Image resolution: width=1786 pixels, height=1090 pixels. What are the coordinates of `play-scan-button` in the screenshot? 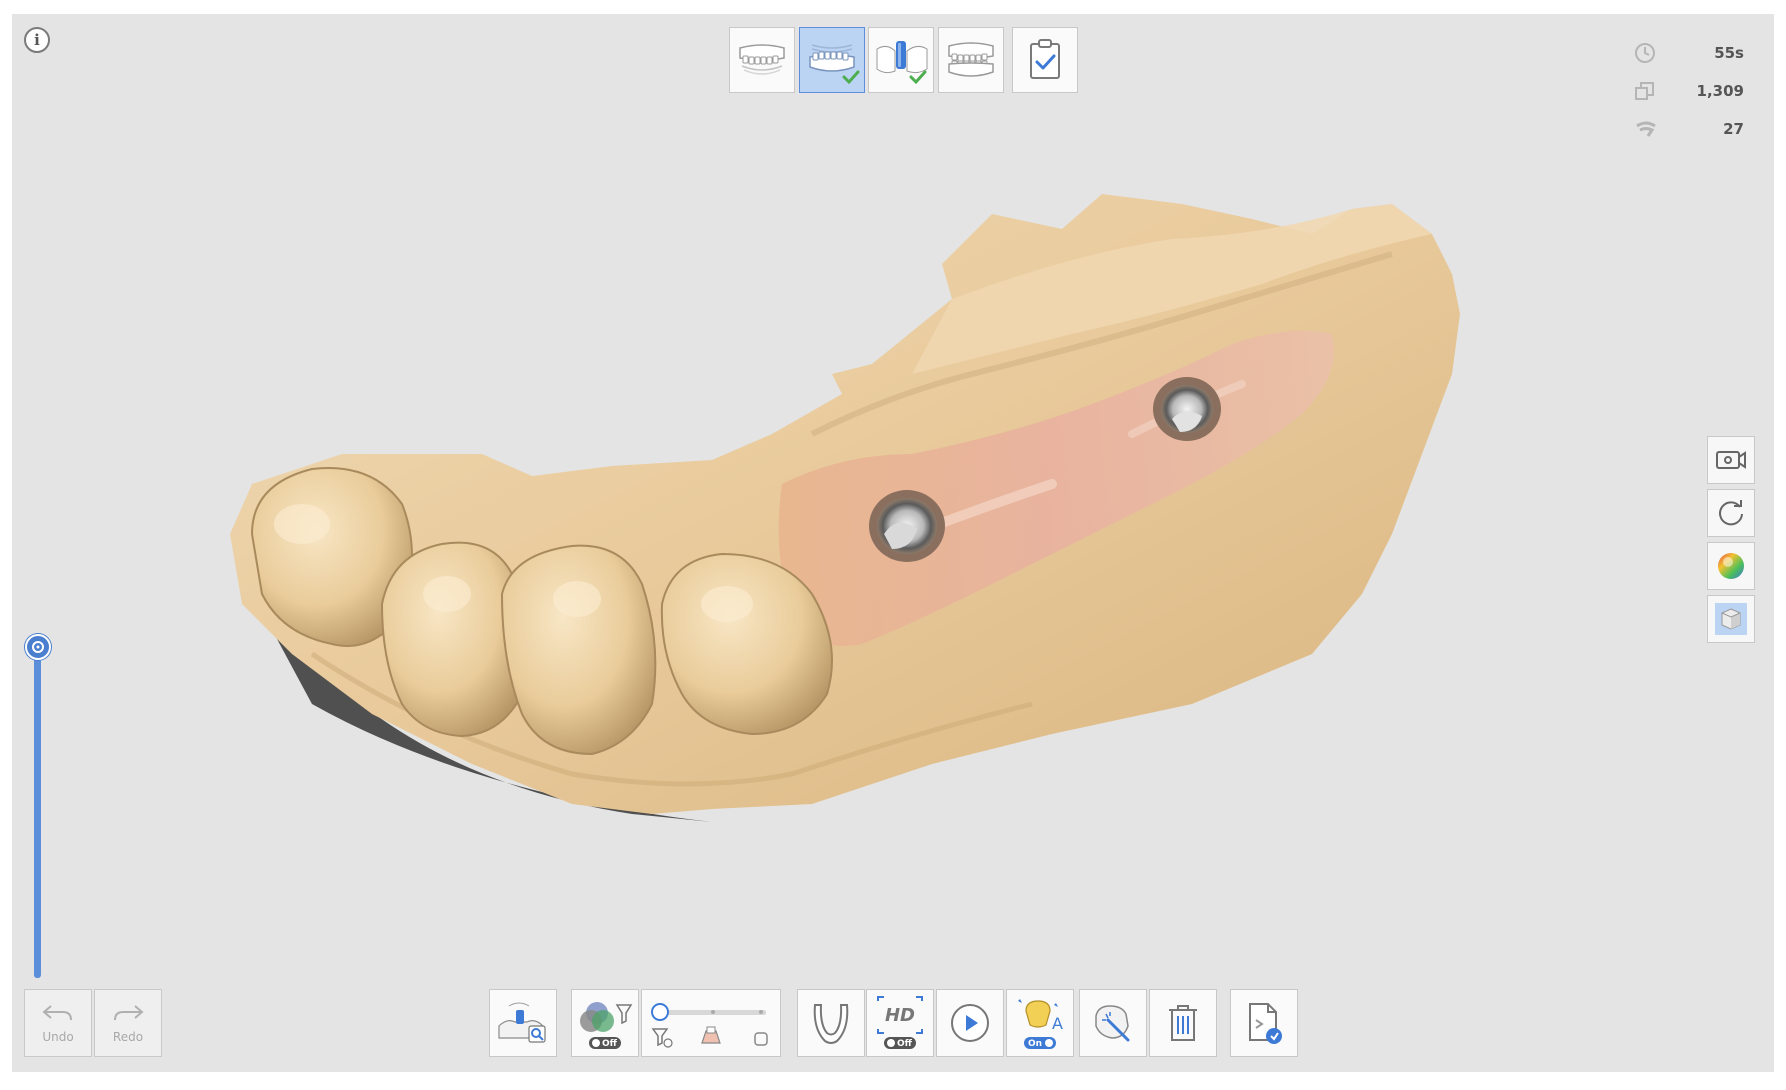 It's located at (970, 1023).